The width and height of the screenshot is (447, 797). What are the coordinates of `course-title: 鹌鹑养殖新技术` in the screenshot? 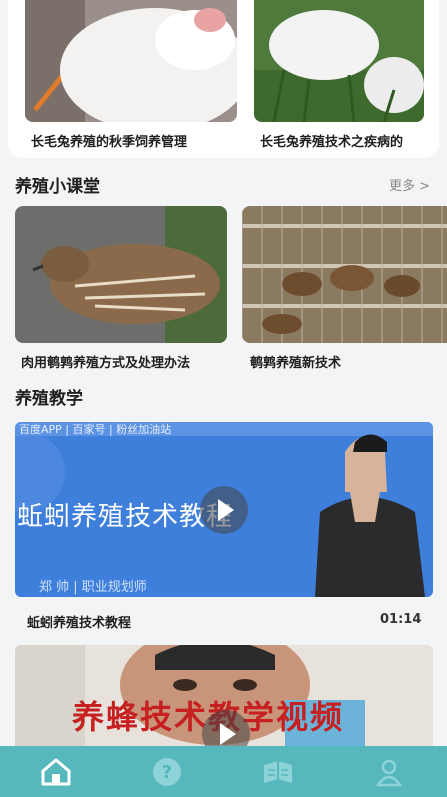 It's located at (345, 361).